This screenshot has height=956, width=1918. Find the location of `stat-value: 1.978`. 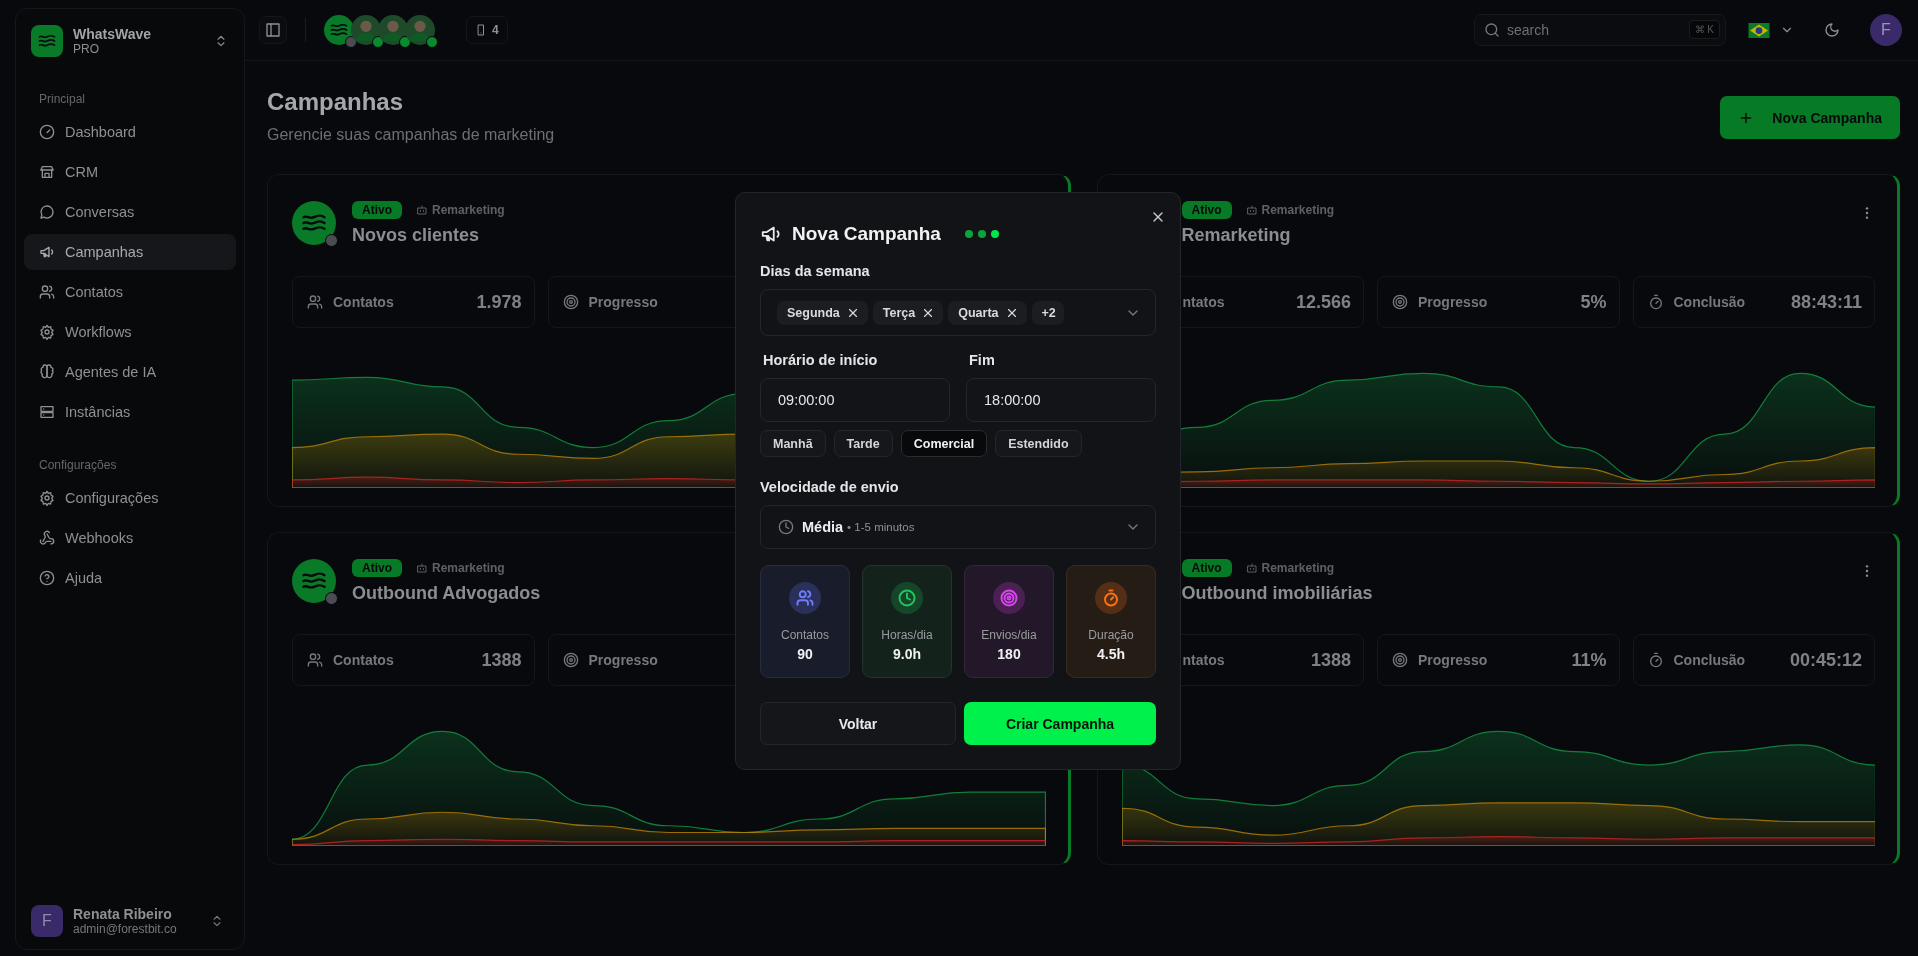

stat-value: 1.978 is located at coordinates (499, 302).